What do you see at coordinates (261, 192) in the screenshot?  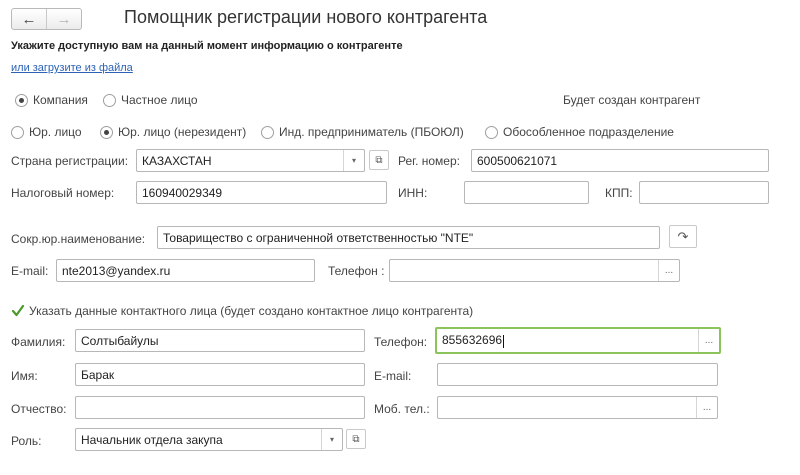 I see `tax-number-field: 160940029349` at bounding box center [261, 192].